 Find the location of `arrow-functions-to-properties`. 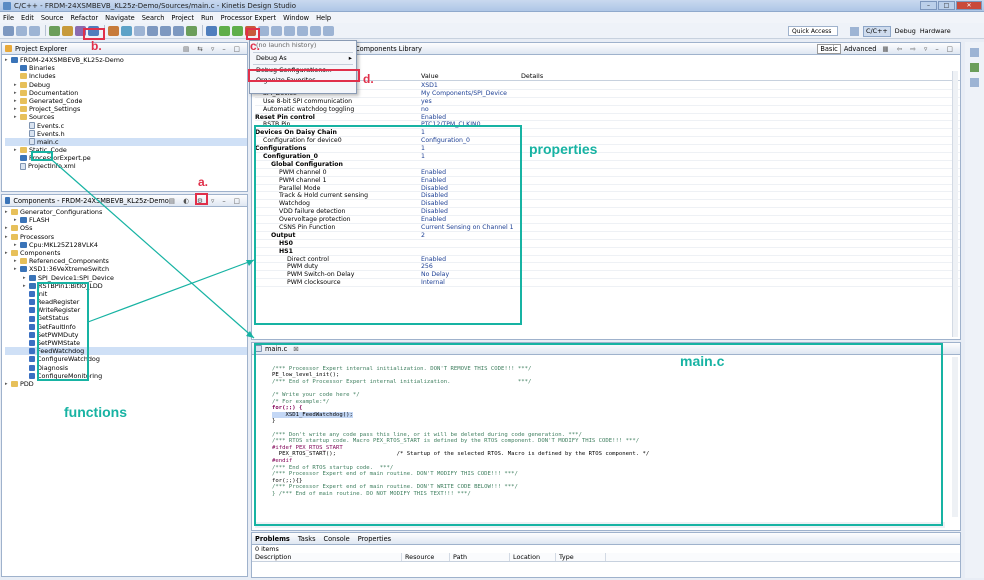

arrow-functions-to-properties is located at coordinates (171, 291).